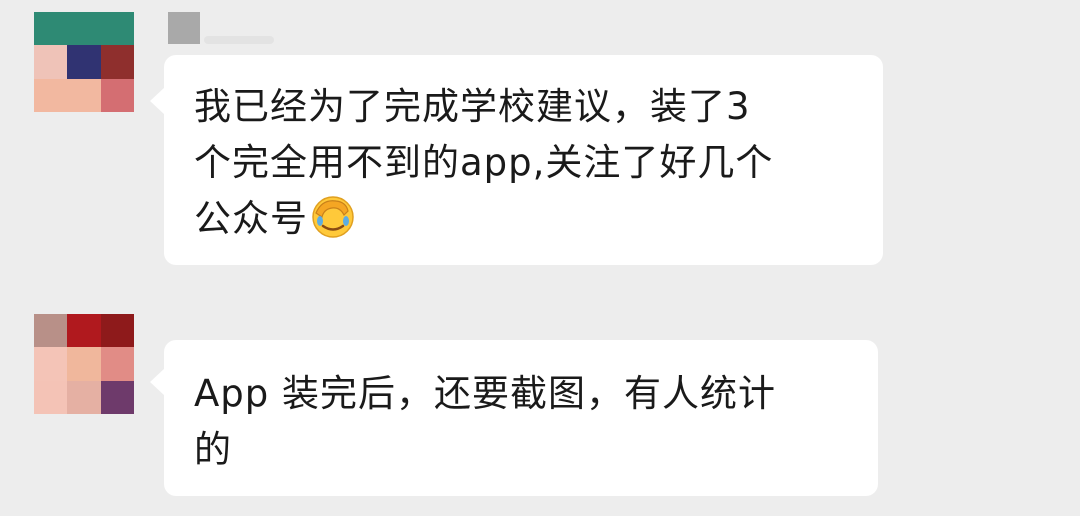 The image size is (1080, 516). I want to click on message-text-line: 我已经为了完成学校建议，装了3, so click(472, 106).